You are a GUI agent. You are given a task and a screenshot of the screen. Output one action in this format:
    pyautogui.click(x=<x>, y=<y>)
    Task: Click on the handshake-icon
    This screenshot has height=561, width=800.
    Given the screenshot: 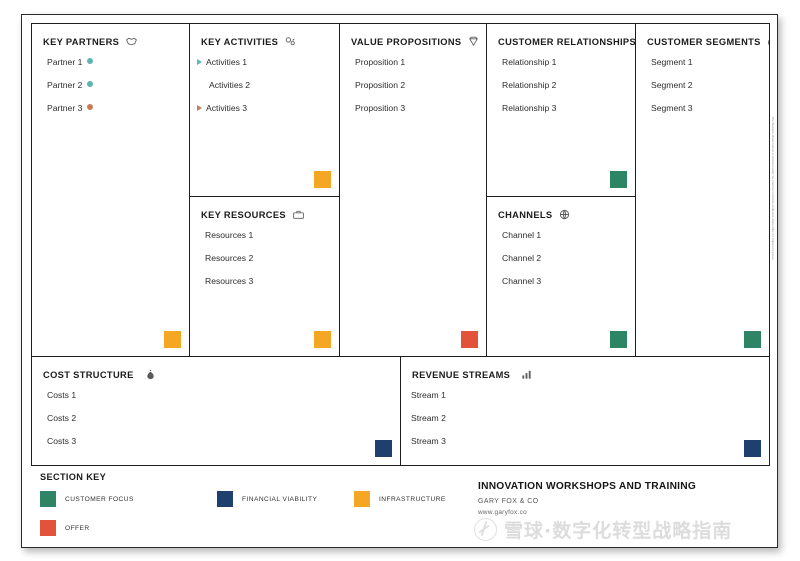 What is the action you would take?
    pyautogui.click(x=131, y=41)
    